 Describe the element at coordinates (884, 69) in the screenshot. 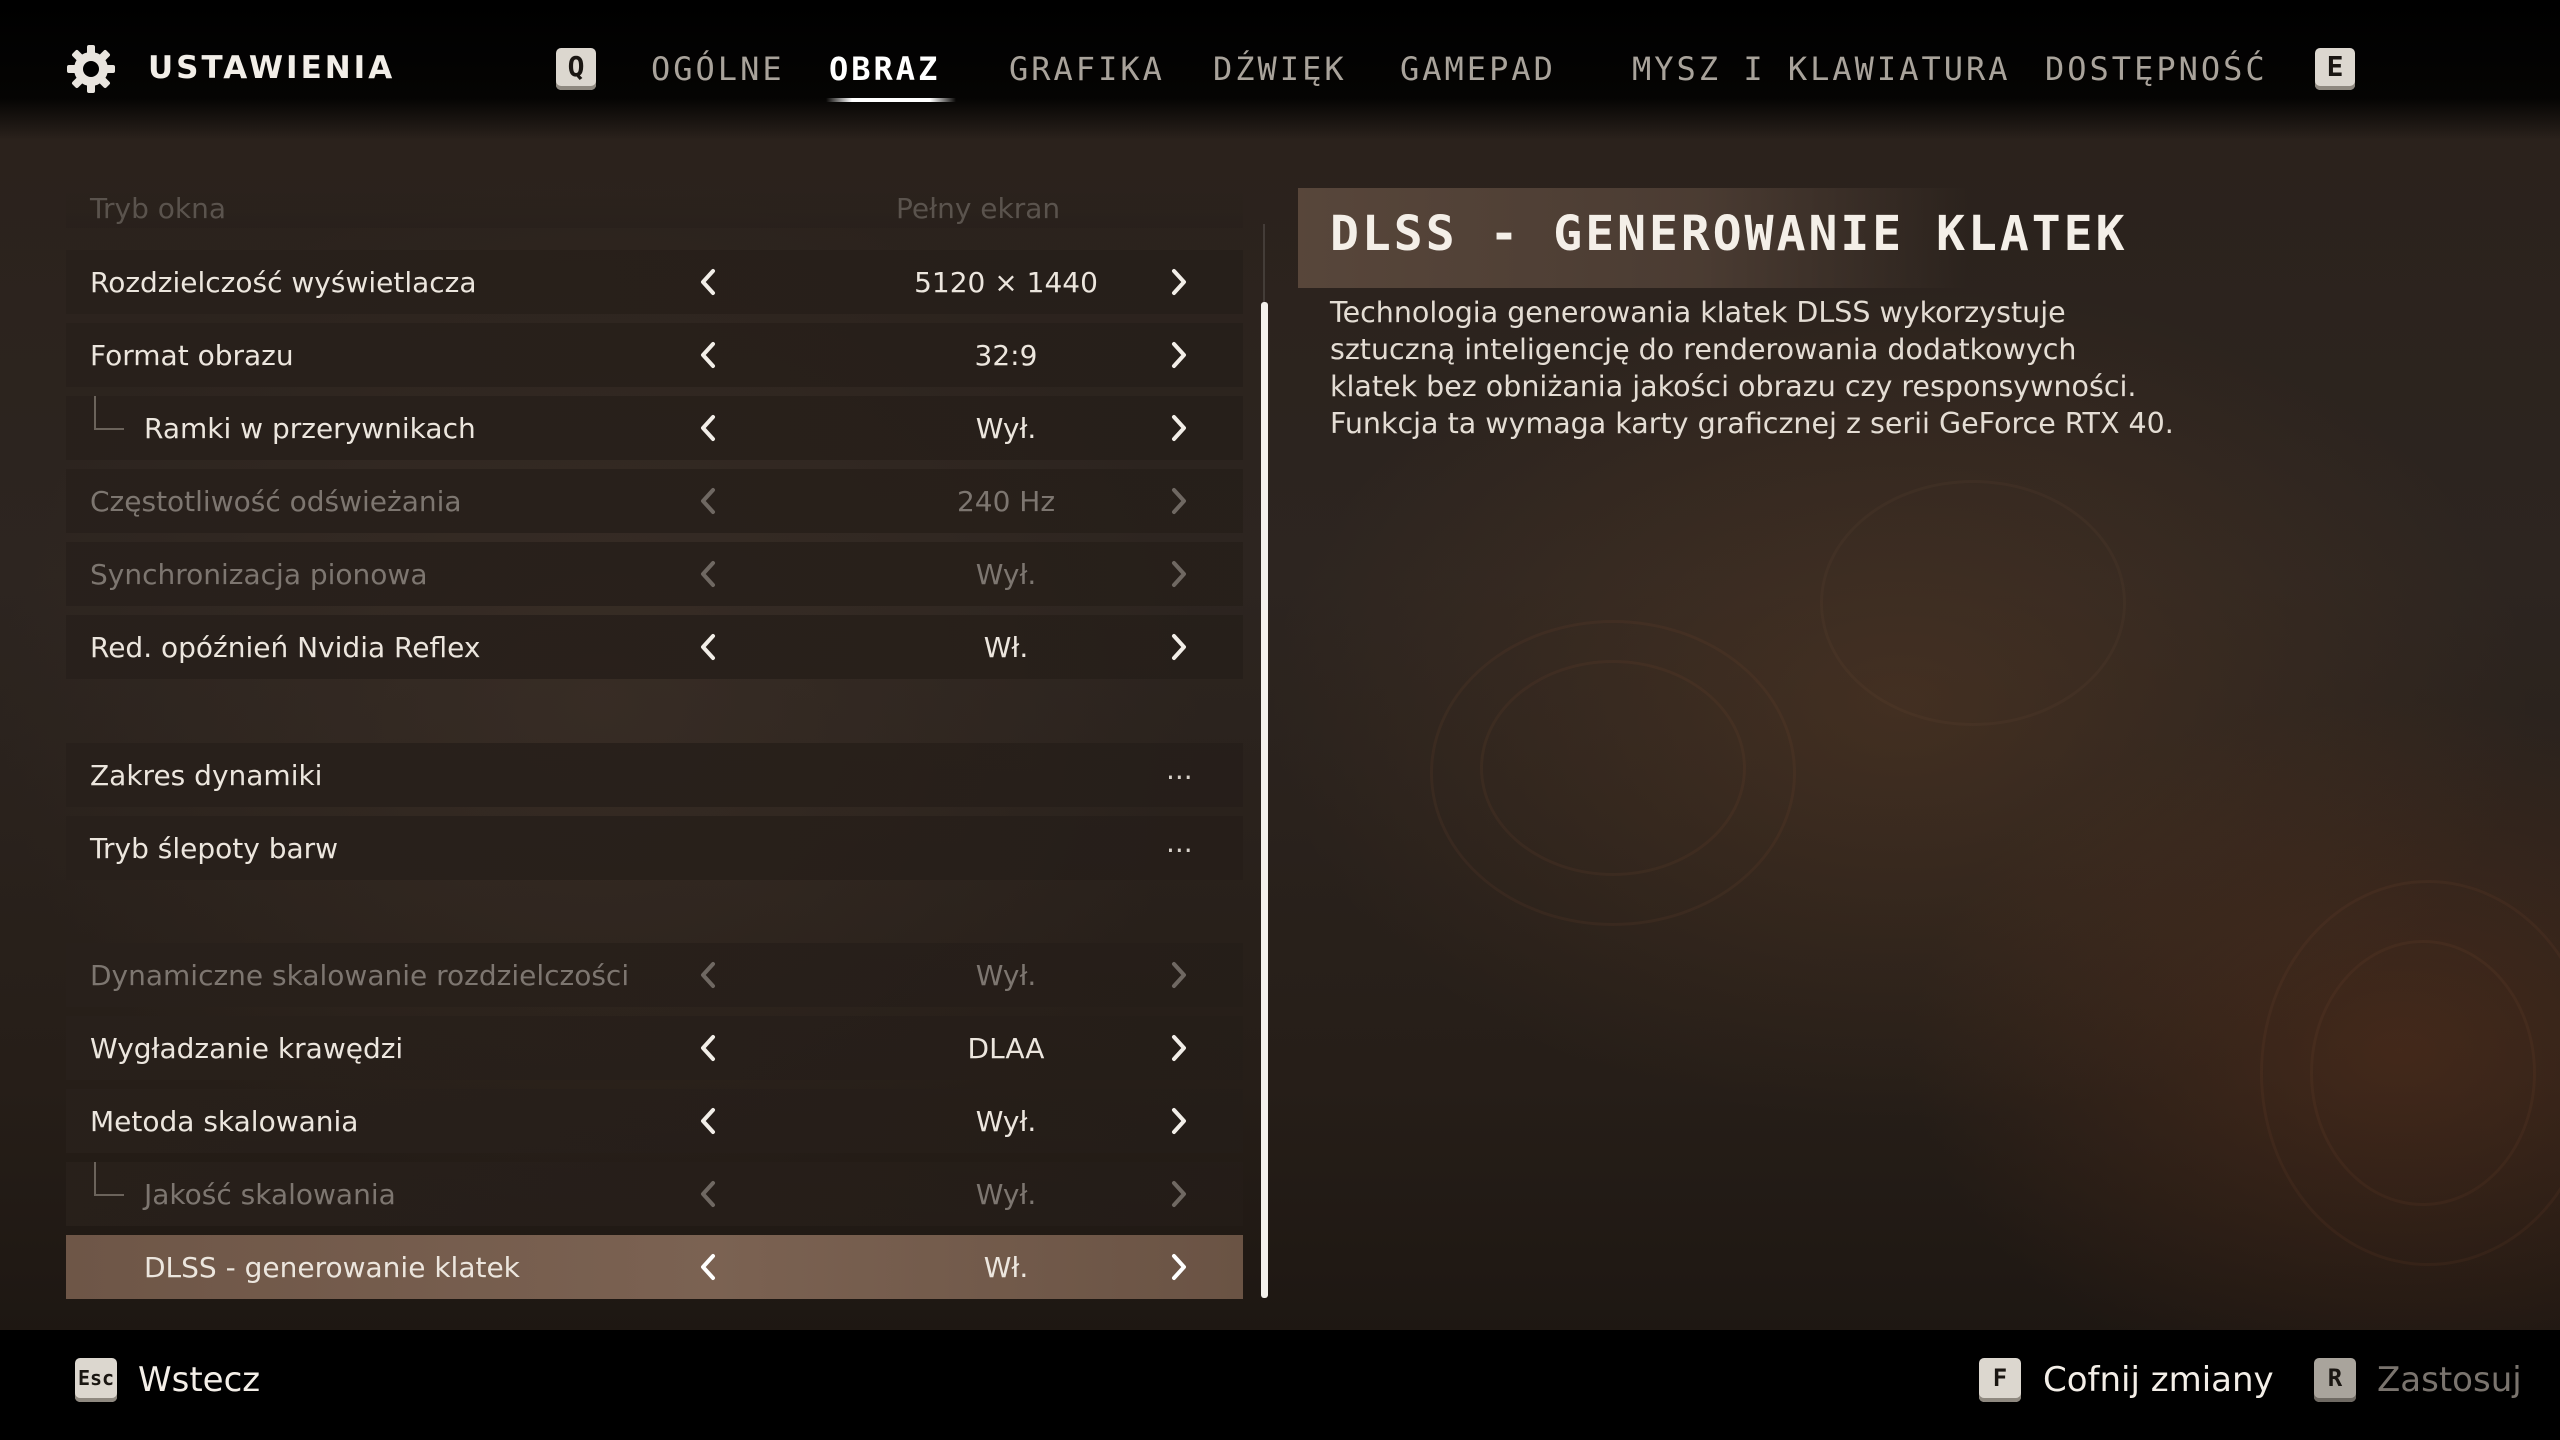

I see `tab-display: OBRAZ` at that location.